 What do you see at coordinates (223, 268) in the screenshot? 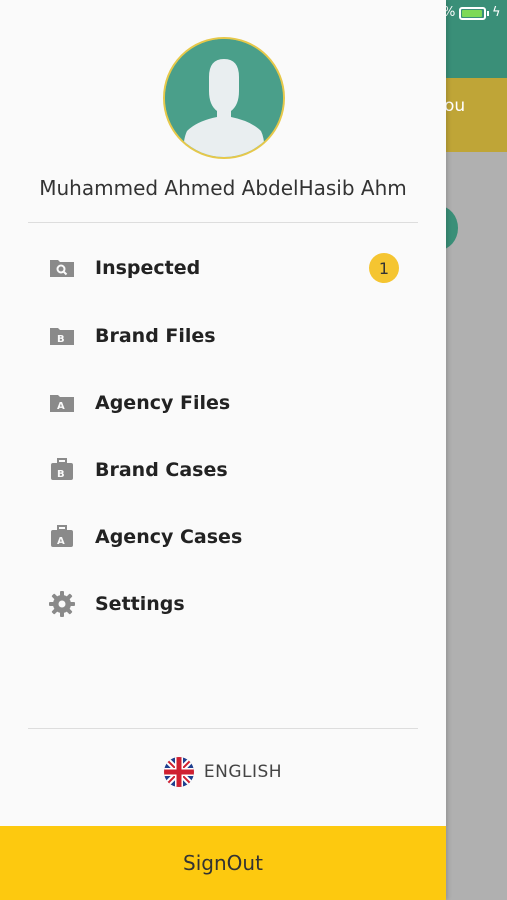
I see `menu-item-inspected: Inspected 1` at bounding box center [223, 268].